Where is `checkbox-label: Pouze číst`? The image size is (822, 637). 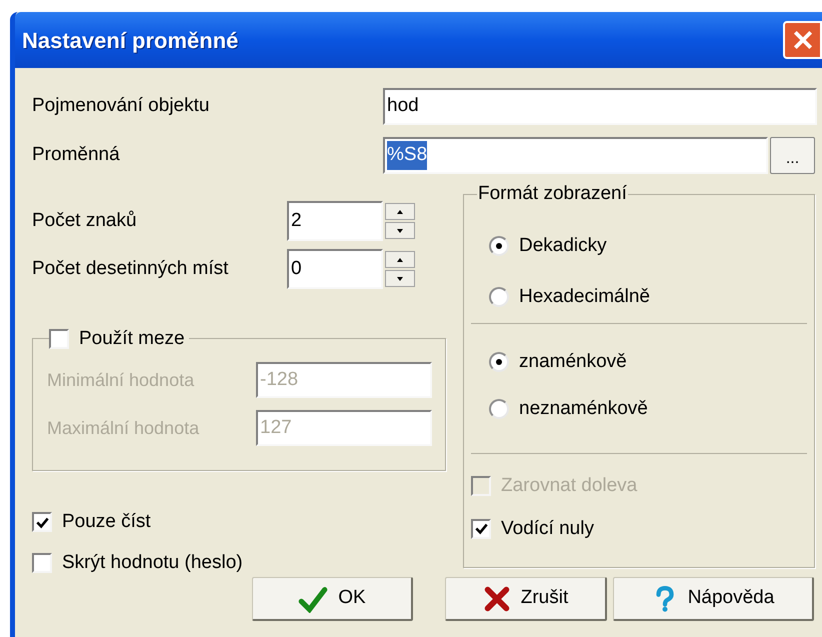
checkbox-label: Pouze číst is located at coordinates (106, 522).